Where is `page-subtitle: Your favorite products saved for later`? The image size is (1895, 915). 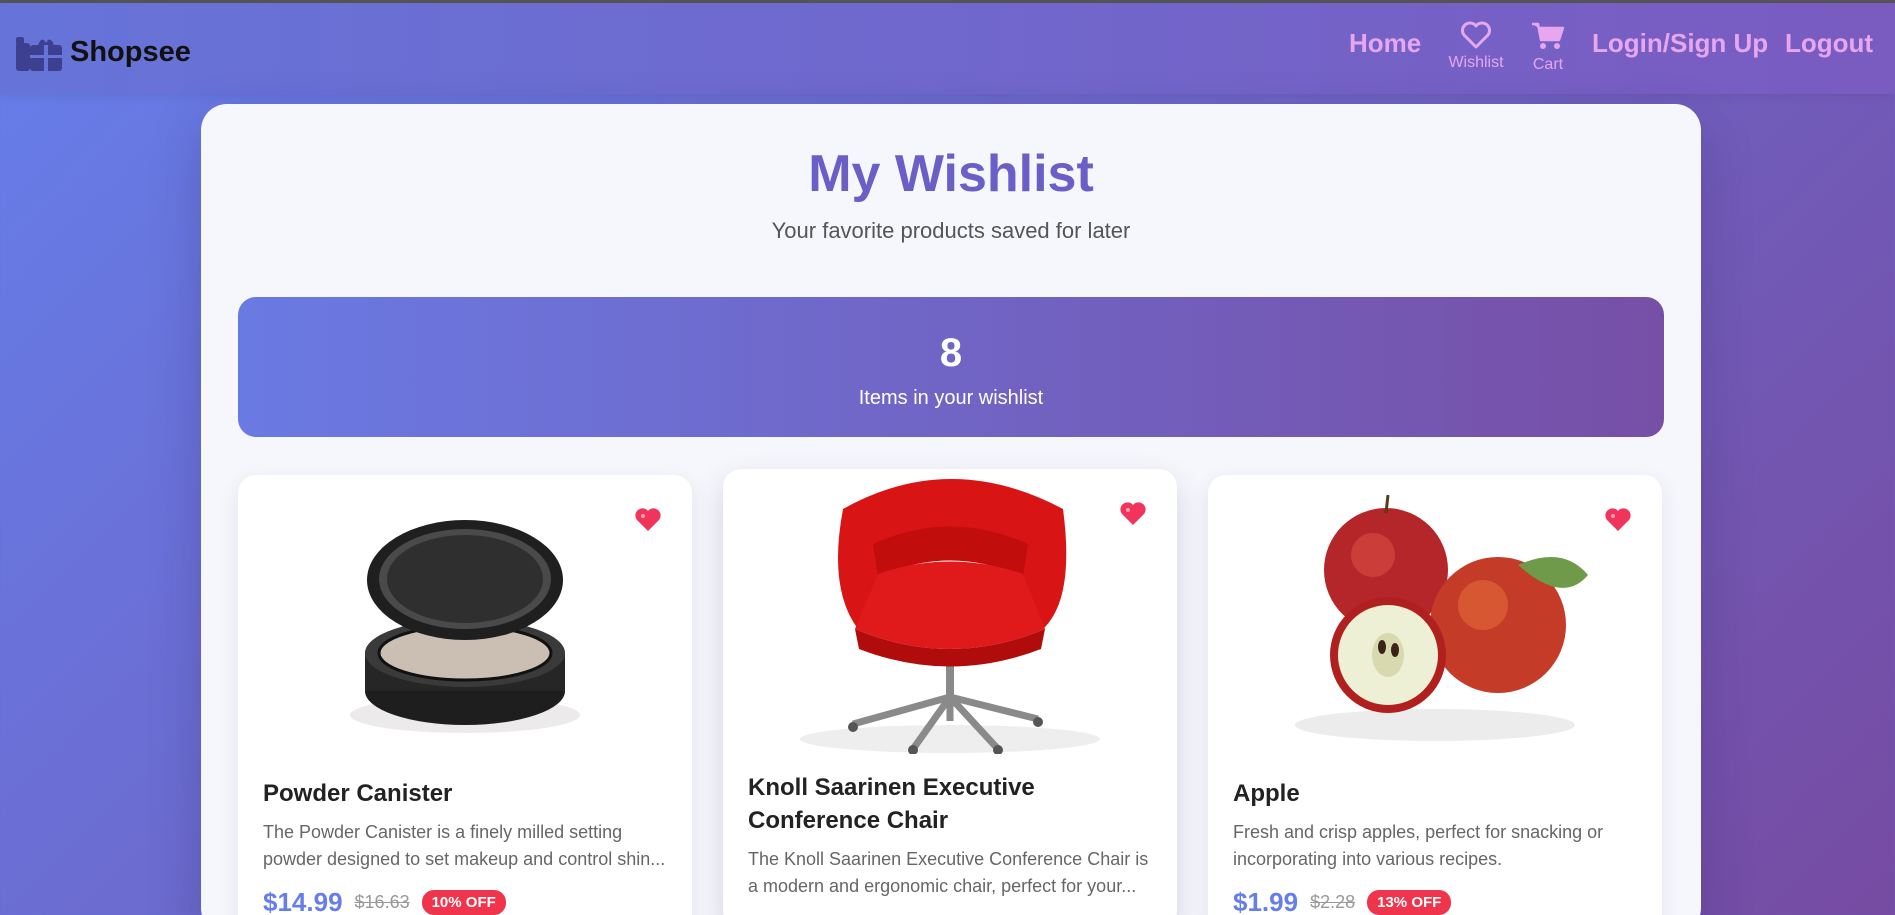 page-subtitle: Your favorite products saved for later is located at coordinates (951, 230).